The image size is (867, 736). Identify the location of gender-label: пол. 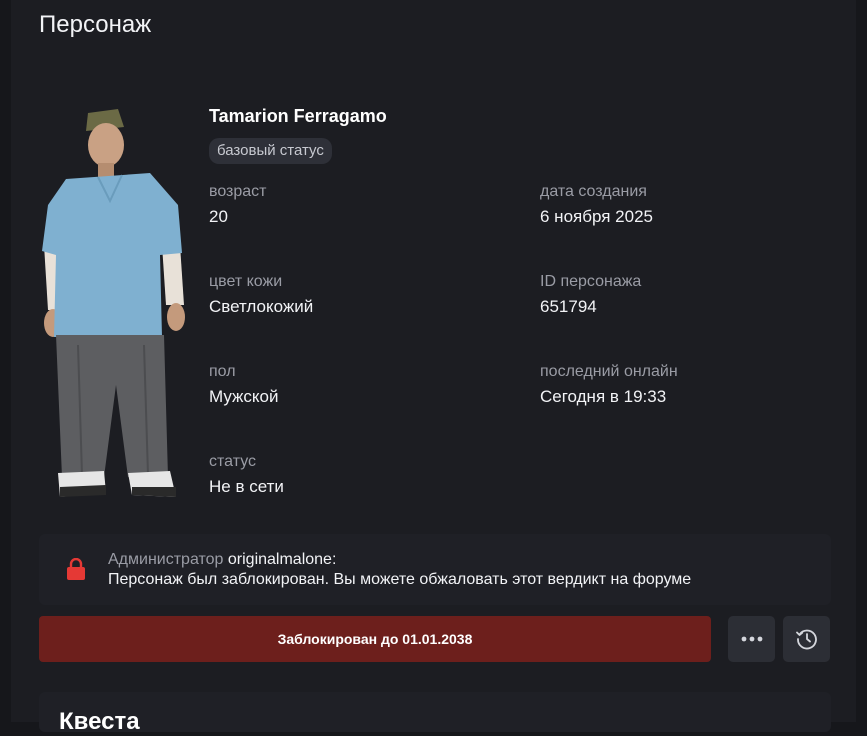
(222, 371).